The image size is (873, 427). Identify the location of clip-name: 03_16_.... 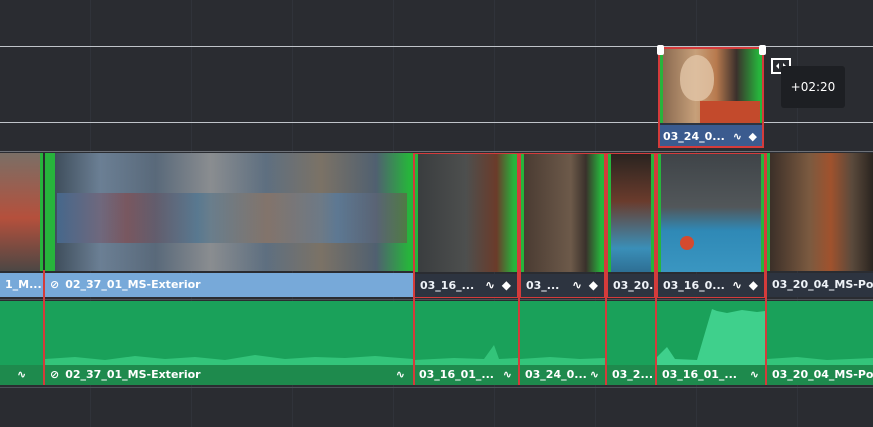
(447, 285).